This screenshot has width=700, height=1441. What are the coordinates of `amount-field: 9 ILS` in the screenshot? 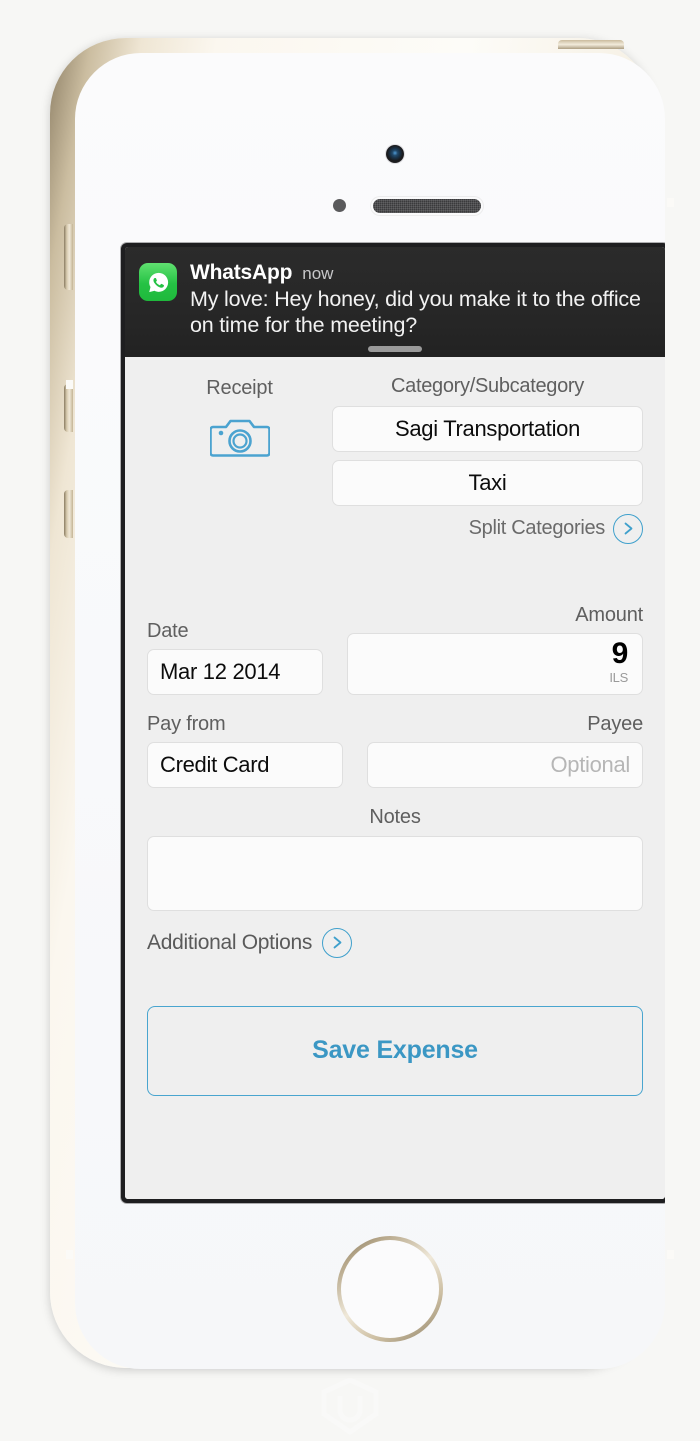 It's located at (495, 663).